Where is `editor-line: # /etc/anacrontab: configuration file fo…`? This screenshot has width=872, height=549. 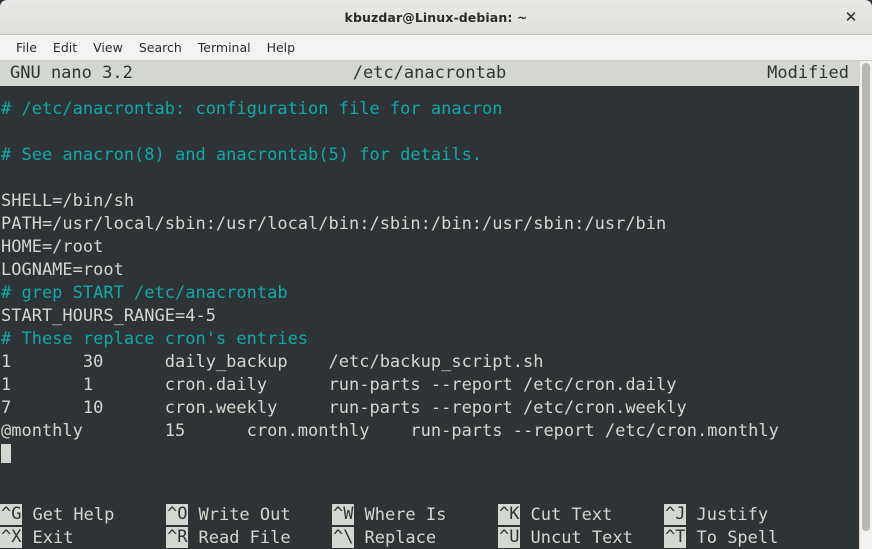 editor-line: # /etc/anacrontab: configuration file fo… is located at coordinates (252, 109).